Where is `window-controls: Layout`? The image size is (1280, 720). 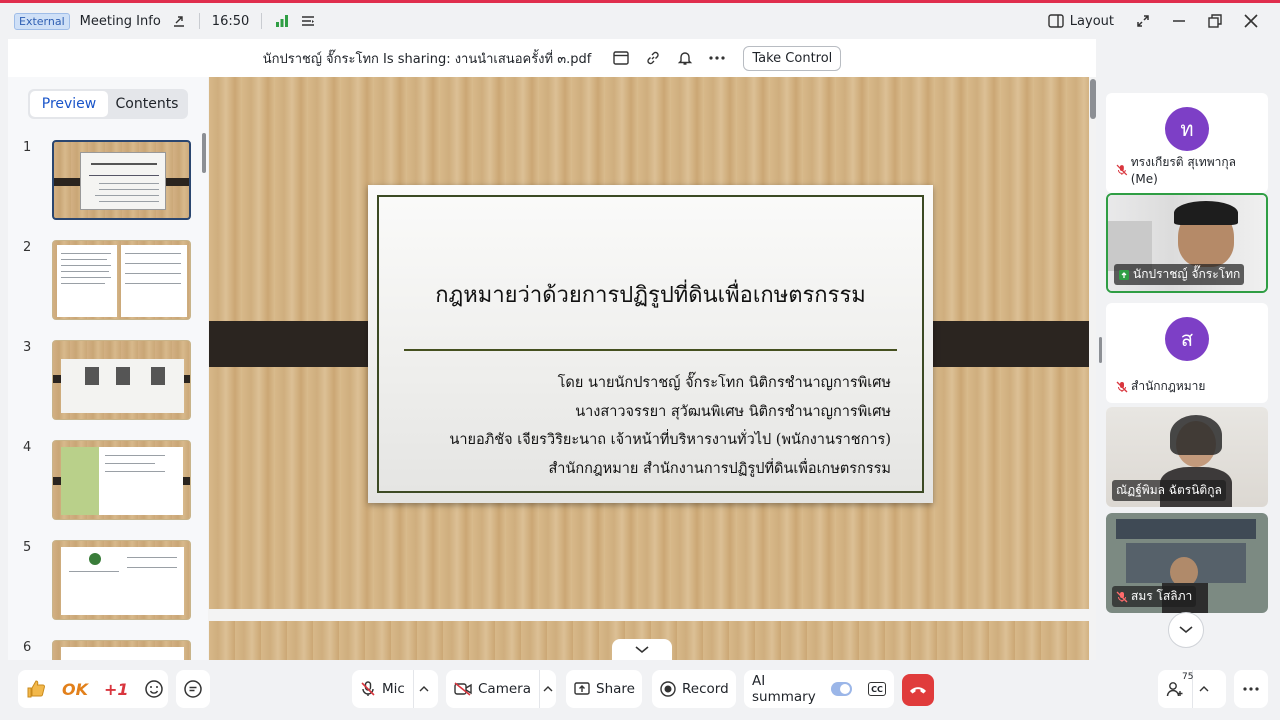 window-controls: Layout is located at coordinates (1164, 21).